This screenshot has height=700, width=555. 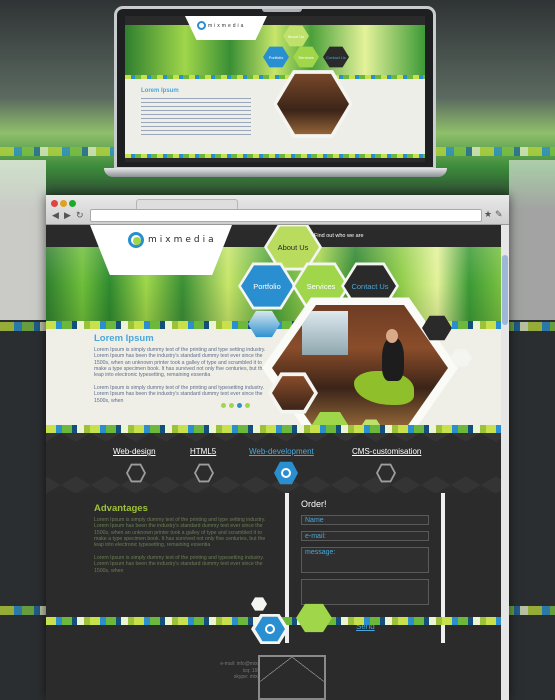 I want to click on logo-icon-center, so click(x=137, y=241).